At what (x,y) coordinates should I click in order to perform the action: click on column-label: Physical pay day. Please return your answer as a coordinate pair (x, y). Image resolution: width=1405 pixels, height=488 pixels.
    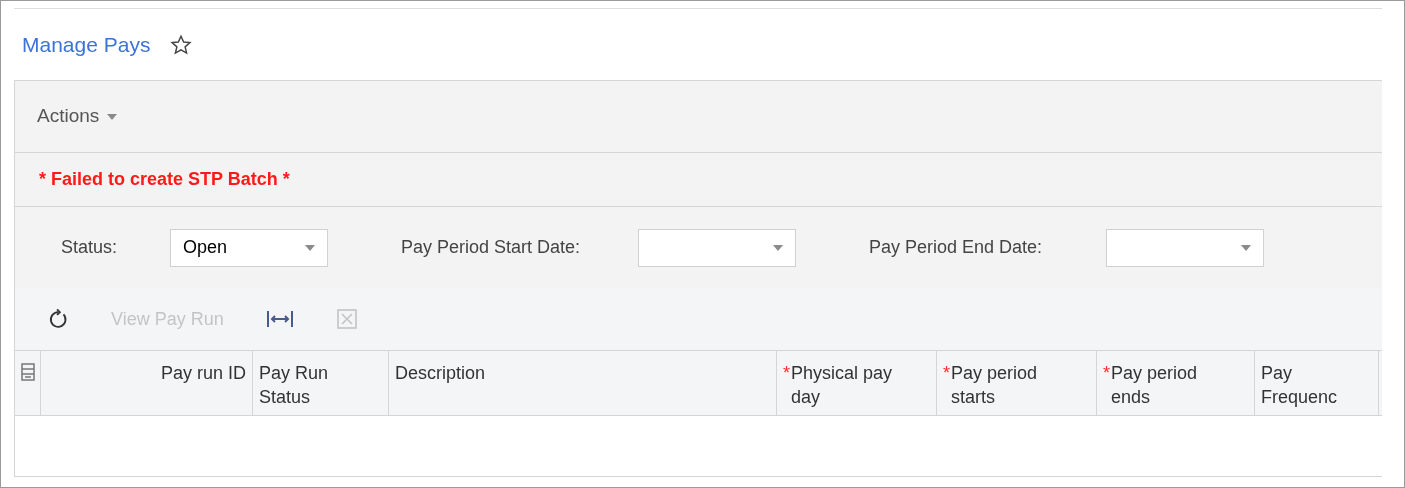
    Looking at the image, I should click on (842, 385).